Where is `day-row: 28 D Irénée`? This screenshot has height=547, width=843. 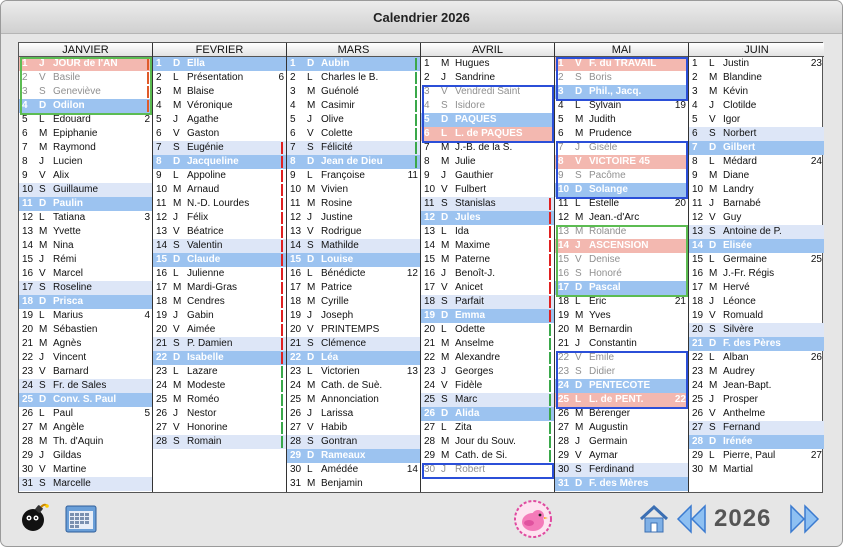 day-row: 28 D Irénée is located at coordinates (756, 442).